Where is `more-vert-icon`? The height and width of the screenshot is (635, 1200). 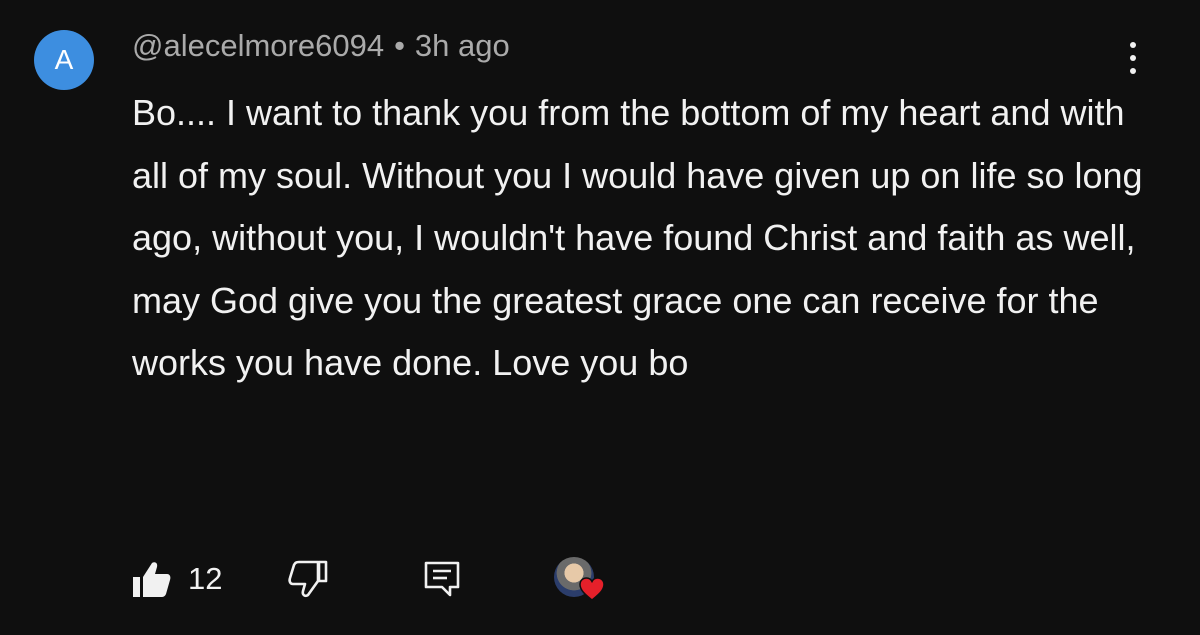 more-vert-icon is located at coordinates (1133, 58).